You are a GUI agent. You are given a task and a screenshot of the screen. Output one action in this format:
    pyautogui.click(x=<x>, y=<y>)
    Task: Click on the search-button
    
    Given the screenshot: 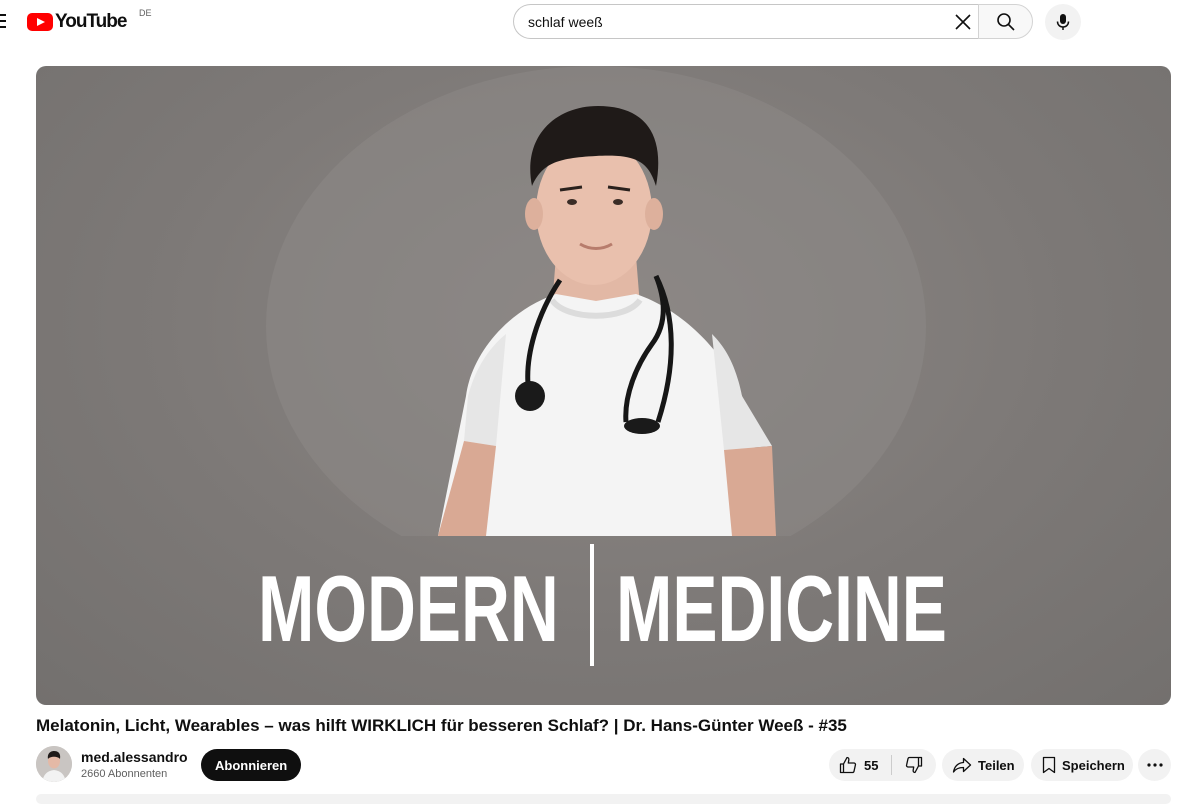 What is the action you would take?
    pyautogui.click(x=1005, y=21)
    